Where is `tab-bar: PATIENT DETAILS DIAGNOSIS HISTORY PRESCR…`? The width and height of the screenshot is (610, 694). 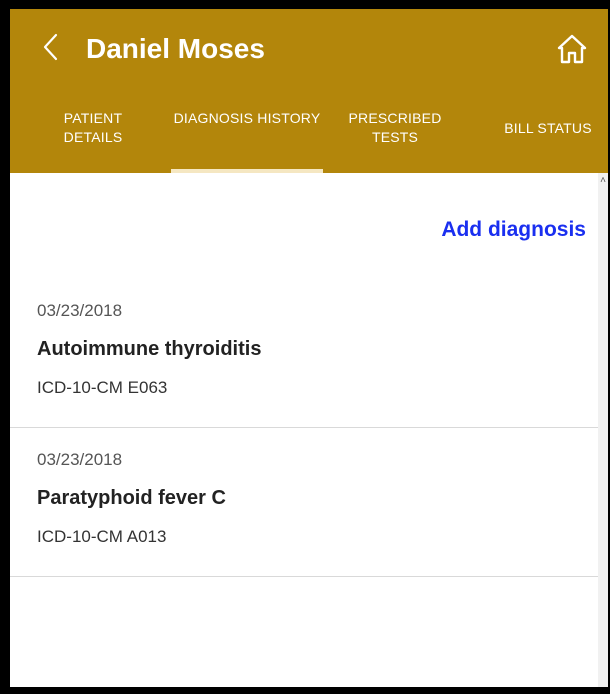 tab-bar: PATIENT DETAILS DIAGNOSIS HISTORY PRESCR… is located at coordinates (309, 137).